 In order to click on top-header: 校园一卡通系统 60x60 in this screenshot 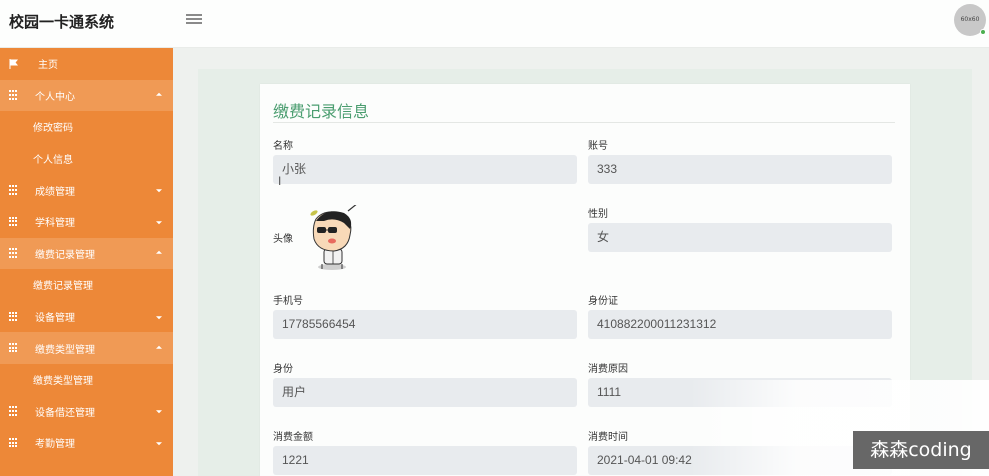, I will do `click(494, 24)`.